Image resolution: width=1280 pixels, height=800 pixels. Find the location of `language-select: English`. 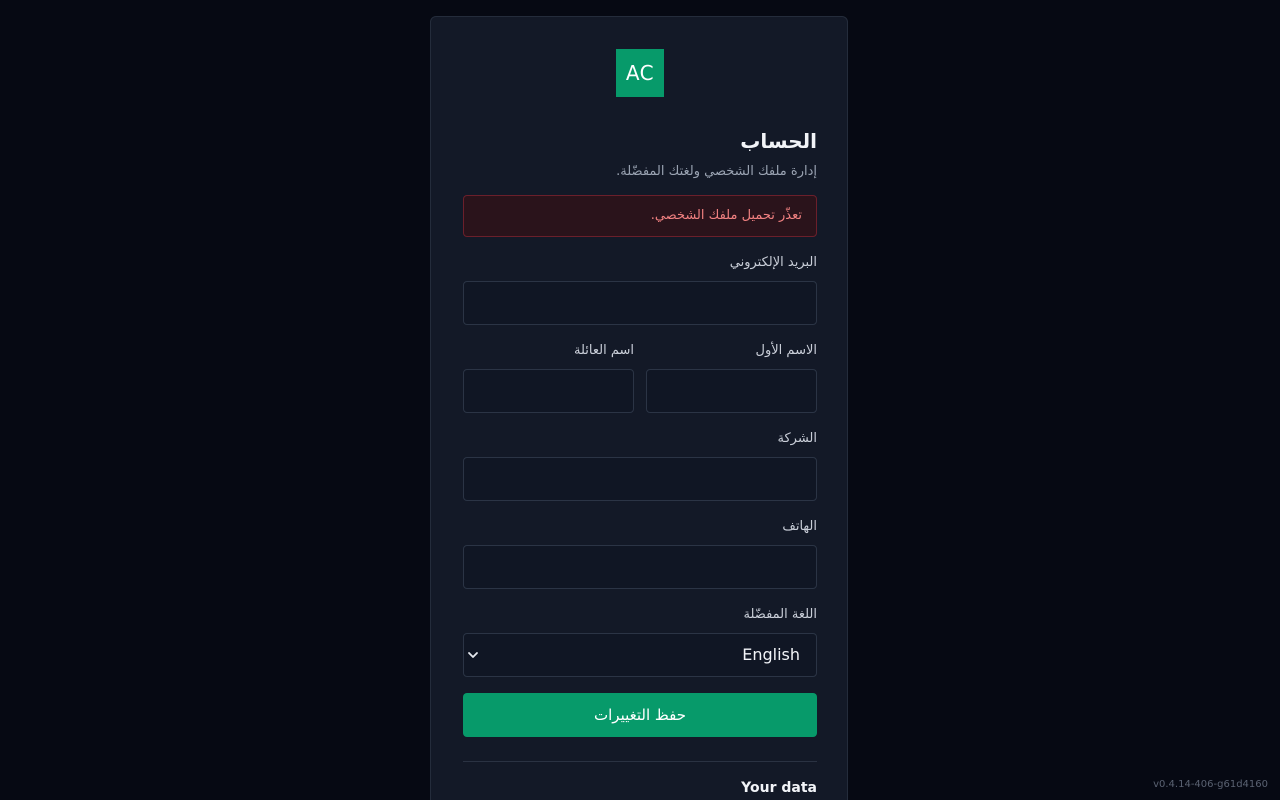

language-select: English is located at coordinates (640, 655).